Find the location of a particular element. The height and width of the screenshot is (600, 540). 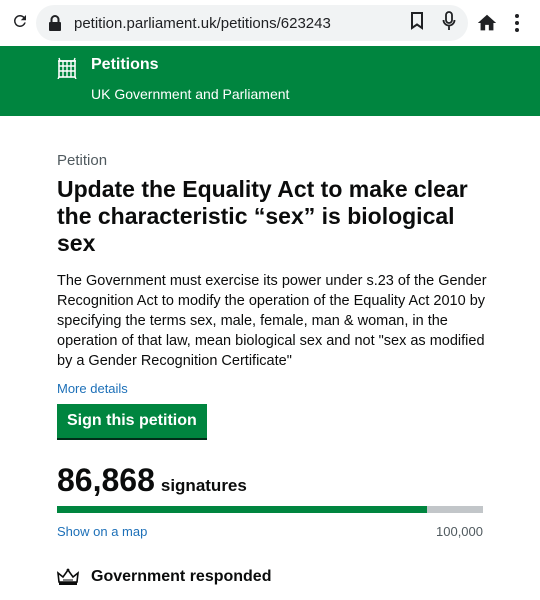

site-title: Petitions is located at coordinates (125, 65).